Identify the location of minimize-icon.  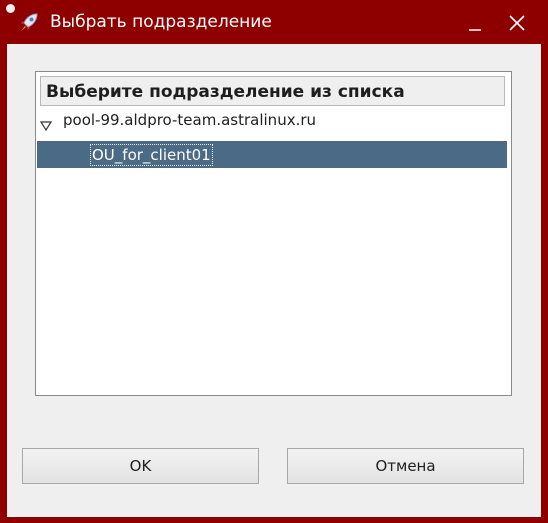
(475, 23).